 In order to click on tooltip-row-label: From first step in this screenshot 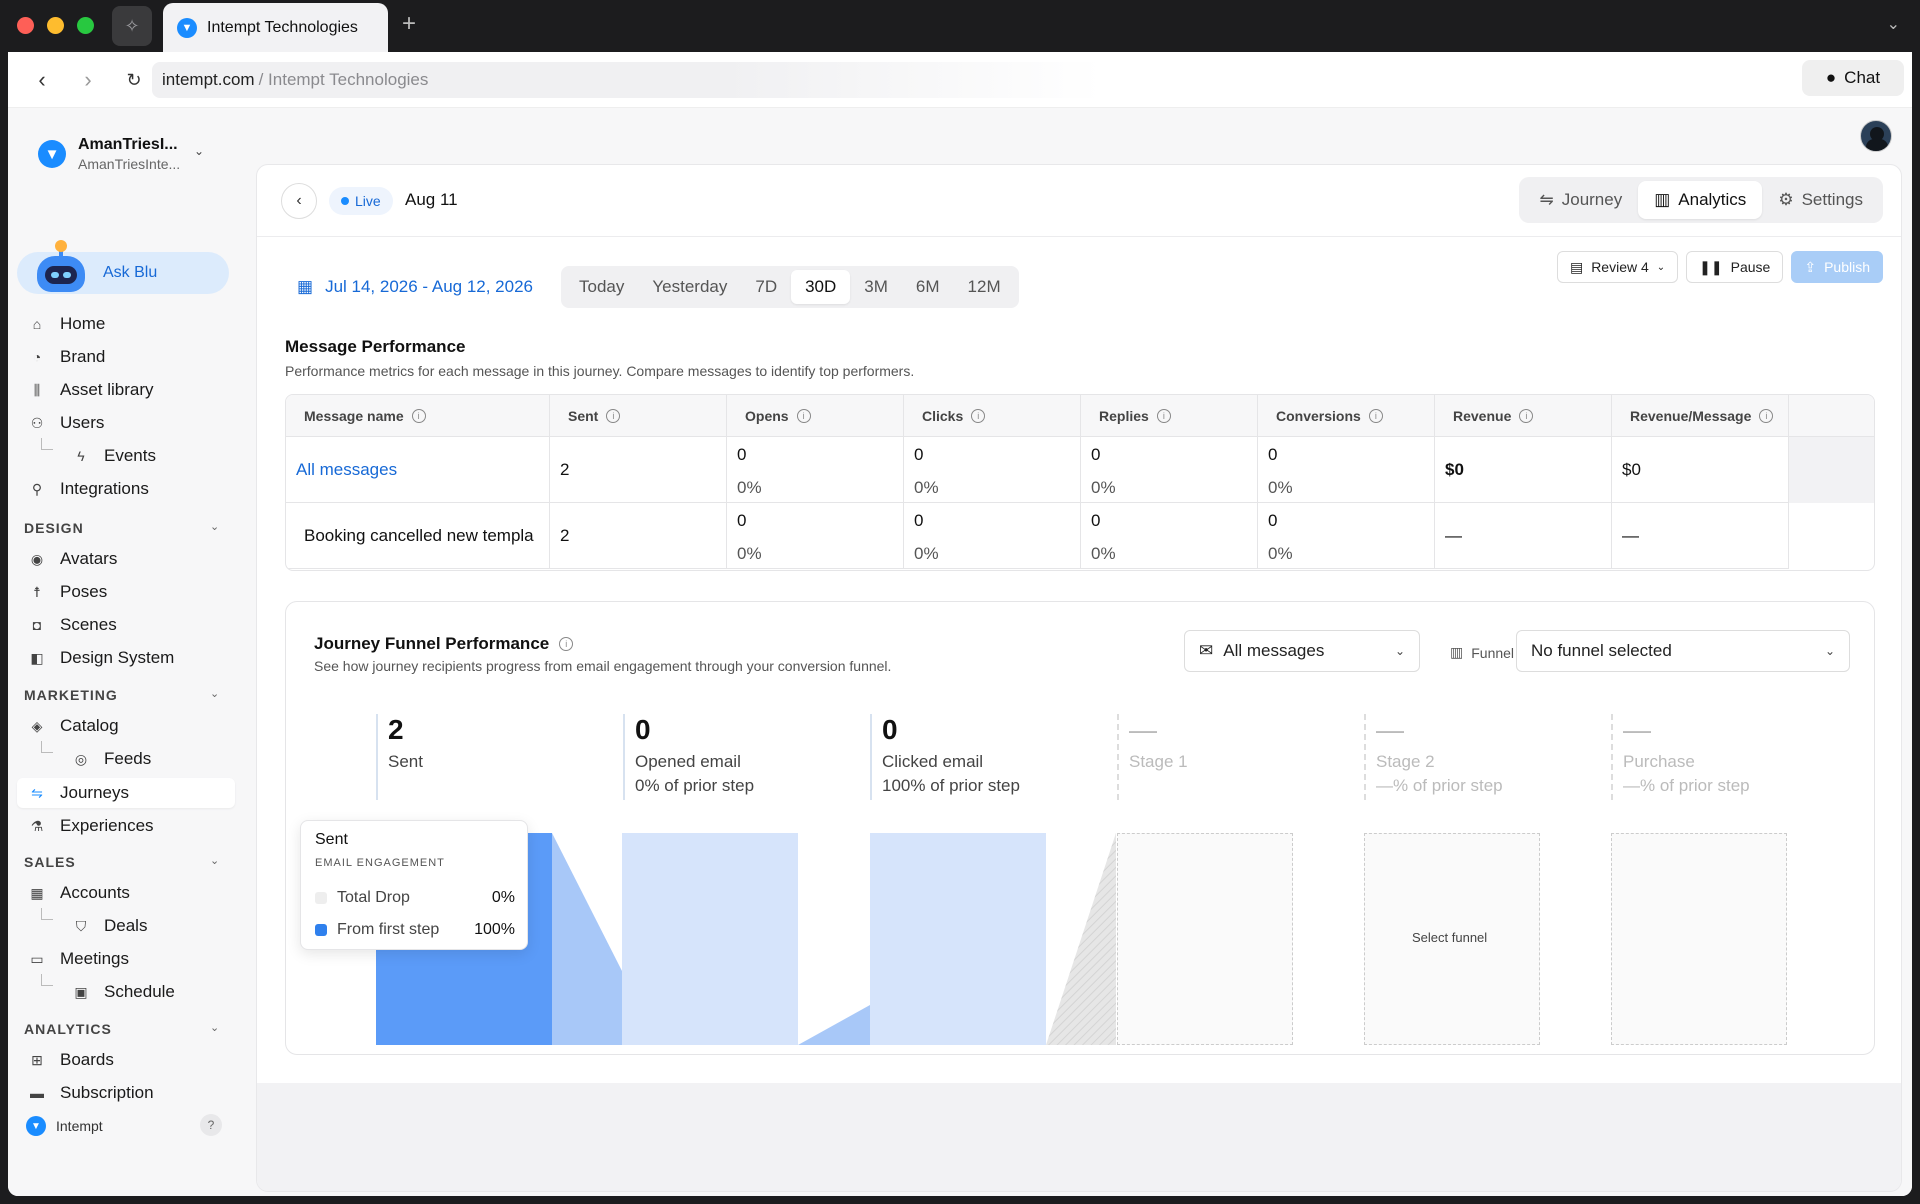, I will do `click(388, 929)`.